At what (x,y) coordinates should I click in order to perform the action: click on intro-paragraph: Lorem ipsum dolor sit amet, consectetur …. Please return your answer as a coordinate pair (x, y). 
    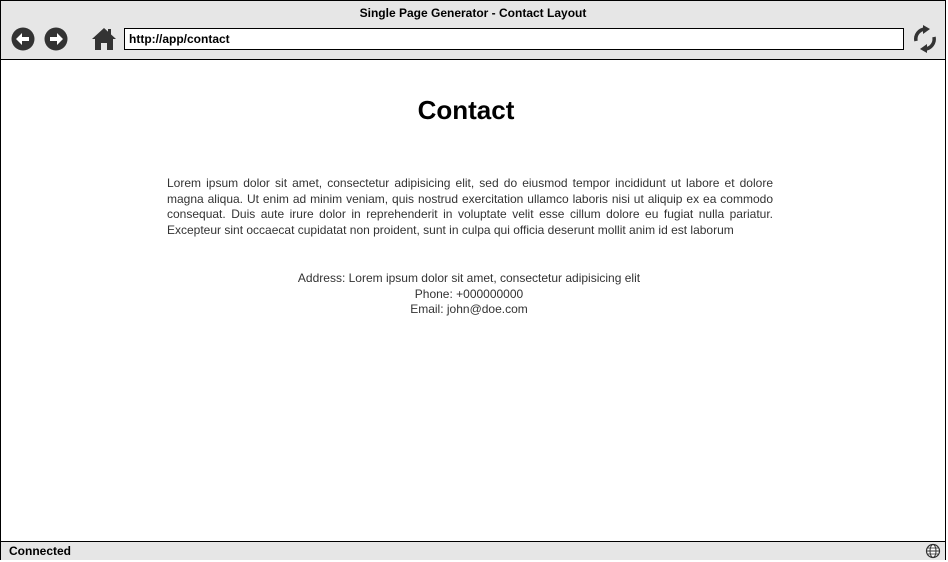
    Looking at the image, I should click on (470, 206).